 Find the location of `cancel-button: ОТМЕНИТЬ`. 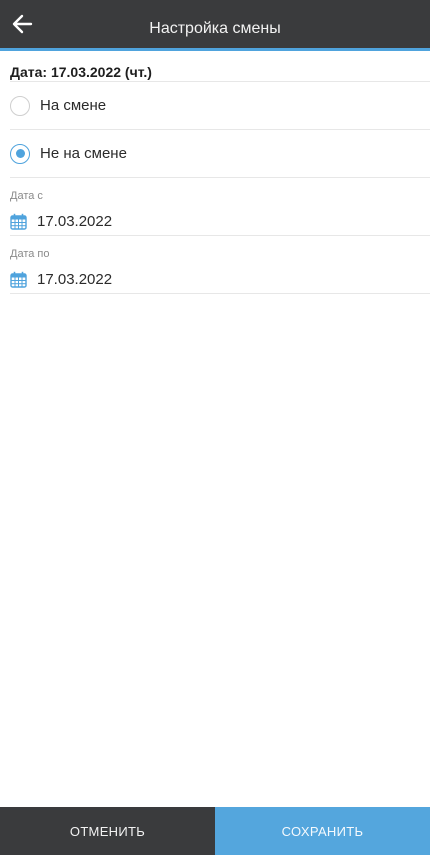

cancel-button: ОТМЕНИТЬ is located at coordinates (107, 831).